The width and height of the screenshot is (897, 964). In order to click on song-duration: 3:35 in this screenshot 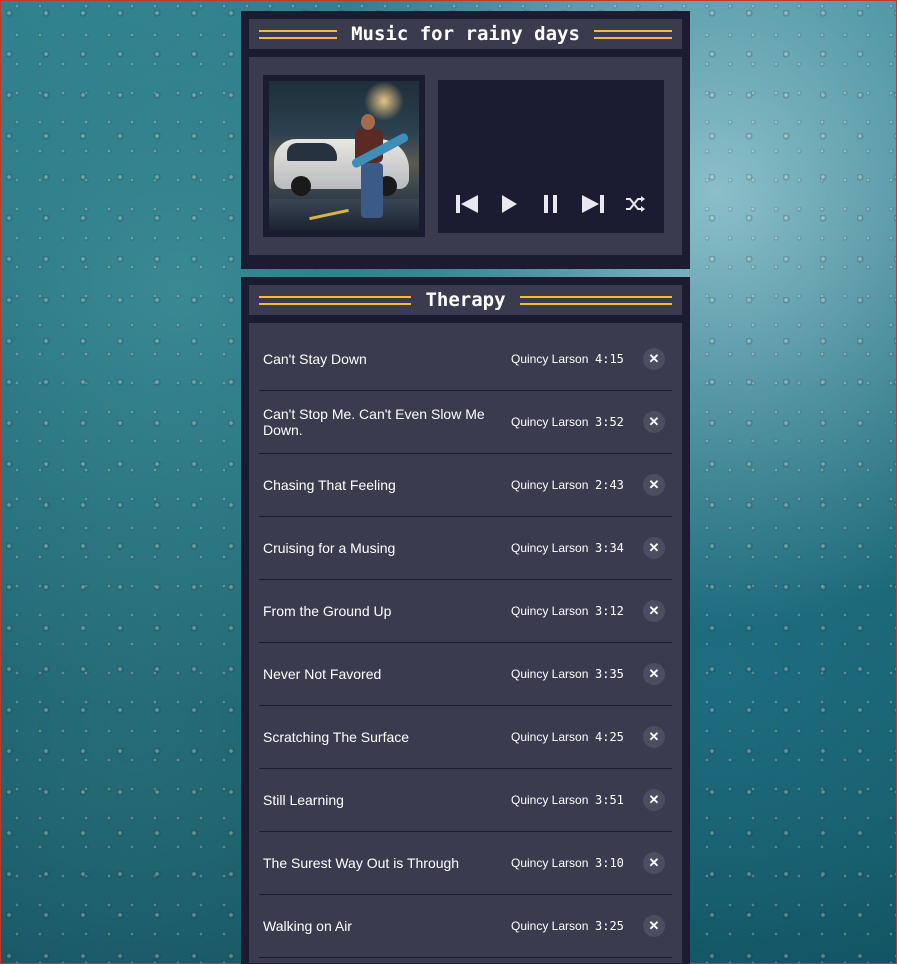, I will do `click(609, 674)`.